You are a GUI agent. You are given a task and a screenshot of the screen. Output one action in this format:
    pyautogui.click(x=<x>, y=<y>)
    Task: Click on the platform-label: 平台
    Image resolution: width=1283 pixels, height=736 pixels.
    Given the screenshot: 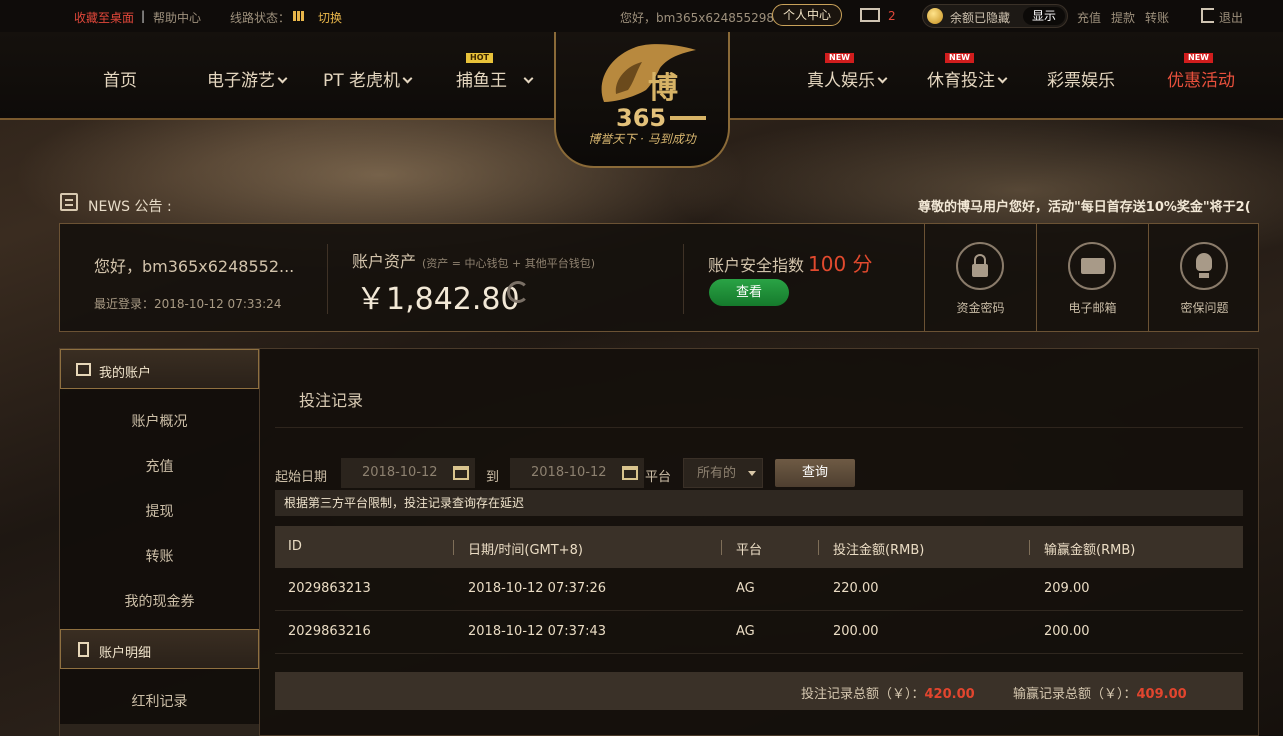 What is the action you would take?
    pyautogui.click(x=658, y=477)
    